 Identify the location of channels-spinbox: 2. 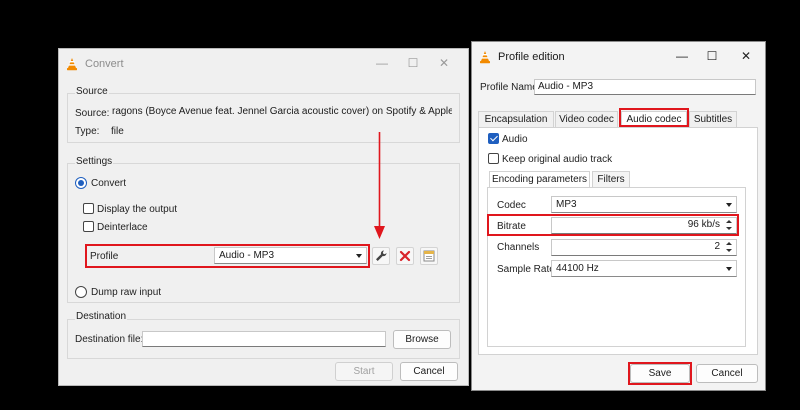
(644, 247).